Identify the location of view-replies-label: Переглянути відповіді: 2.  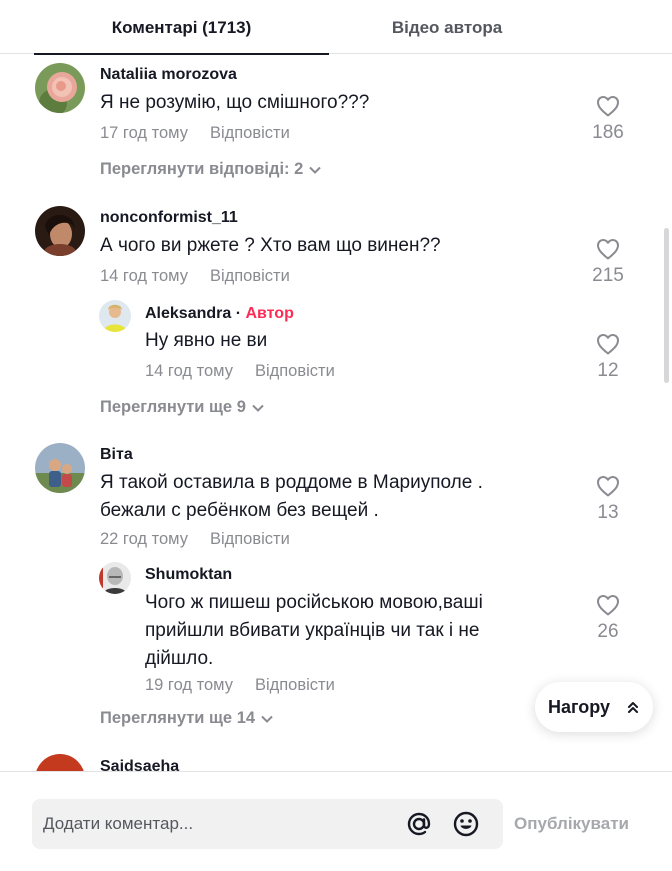
(202, 169).